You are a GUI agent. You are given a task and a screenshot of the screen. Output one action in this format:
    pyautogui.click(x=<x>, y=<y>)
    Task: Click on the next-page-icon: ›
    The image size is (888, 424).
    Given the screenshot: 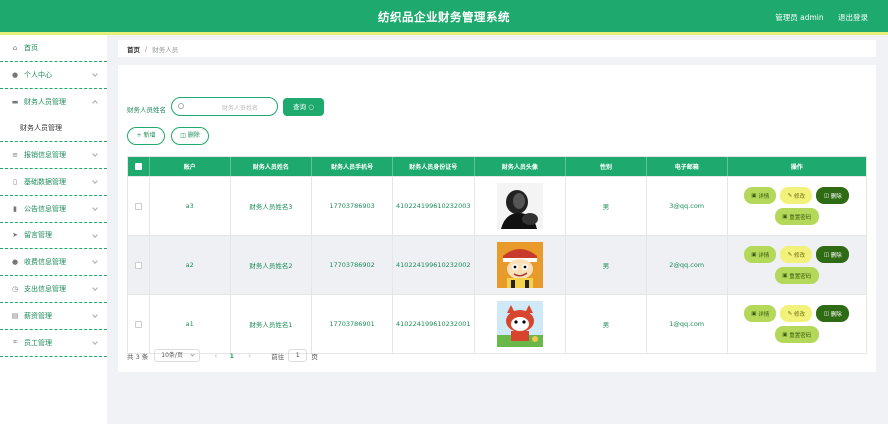 What is the action you would take?
    pyautogui.click(x=249, y=355)
    